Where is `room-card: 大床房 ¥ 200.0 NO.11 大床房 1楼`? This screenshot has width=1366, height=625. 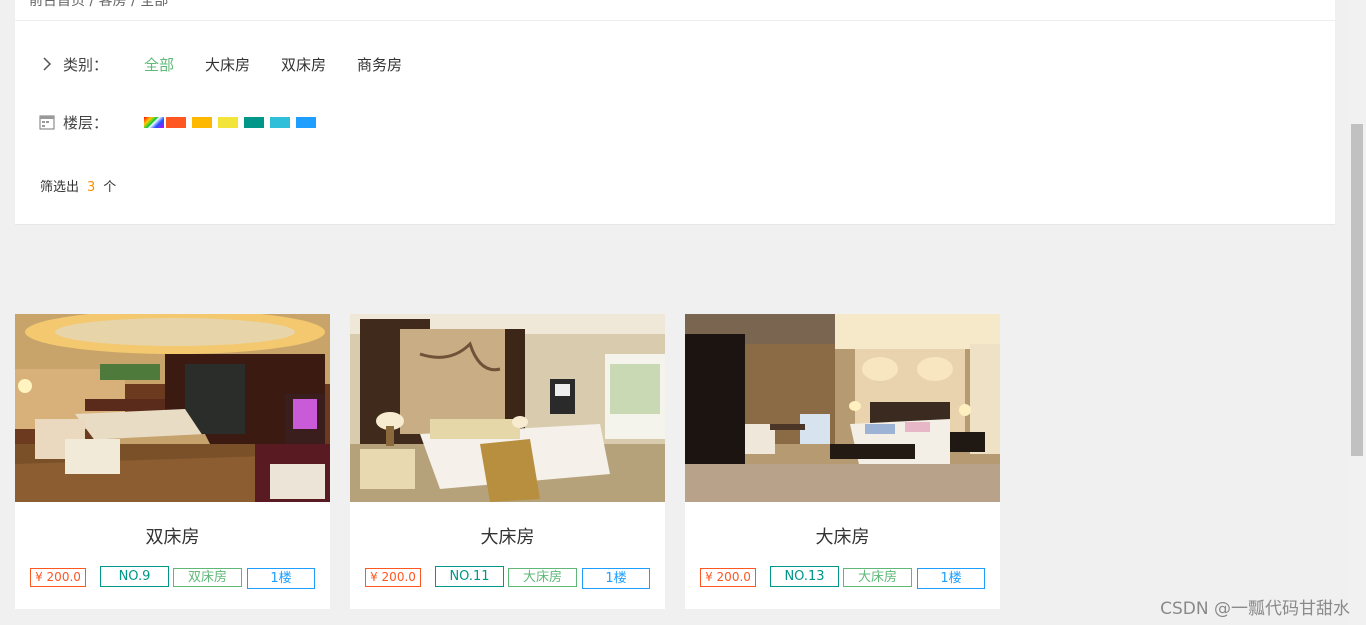
room-card: 大床房 ¥ 200.0 NO.11 大床房 1楼 is located at coordinates (507, 461).